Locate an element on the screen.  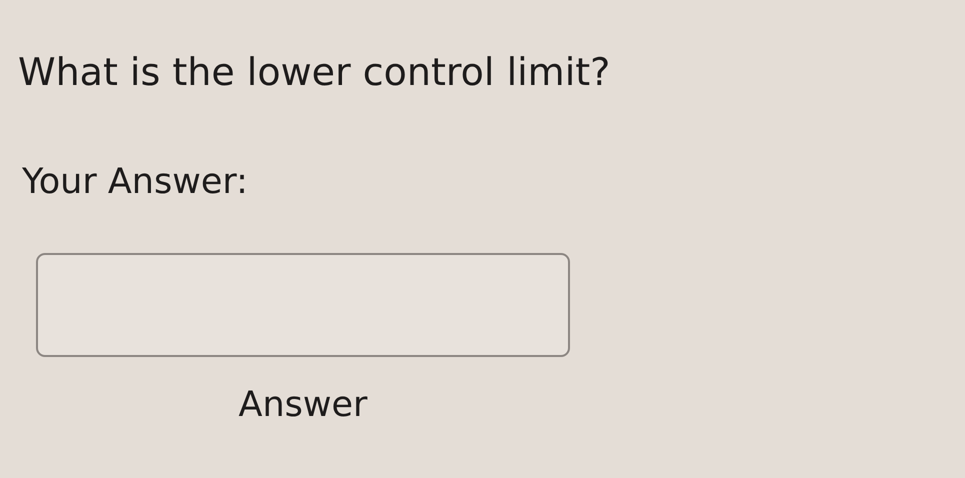
answer-label: Your Answer: is located at coordinates (135, 182).